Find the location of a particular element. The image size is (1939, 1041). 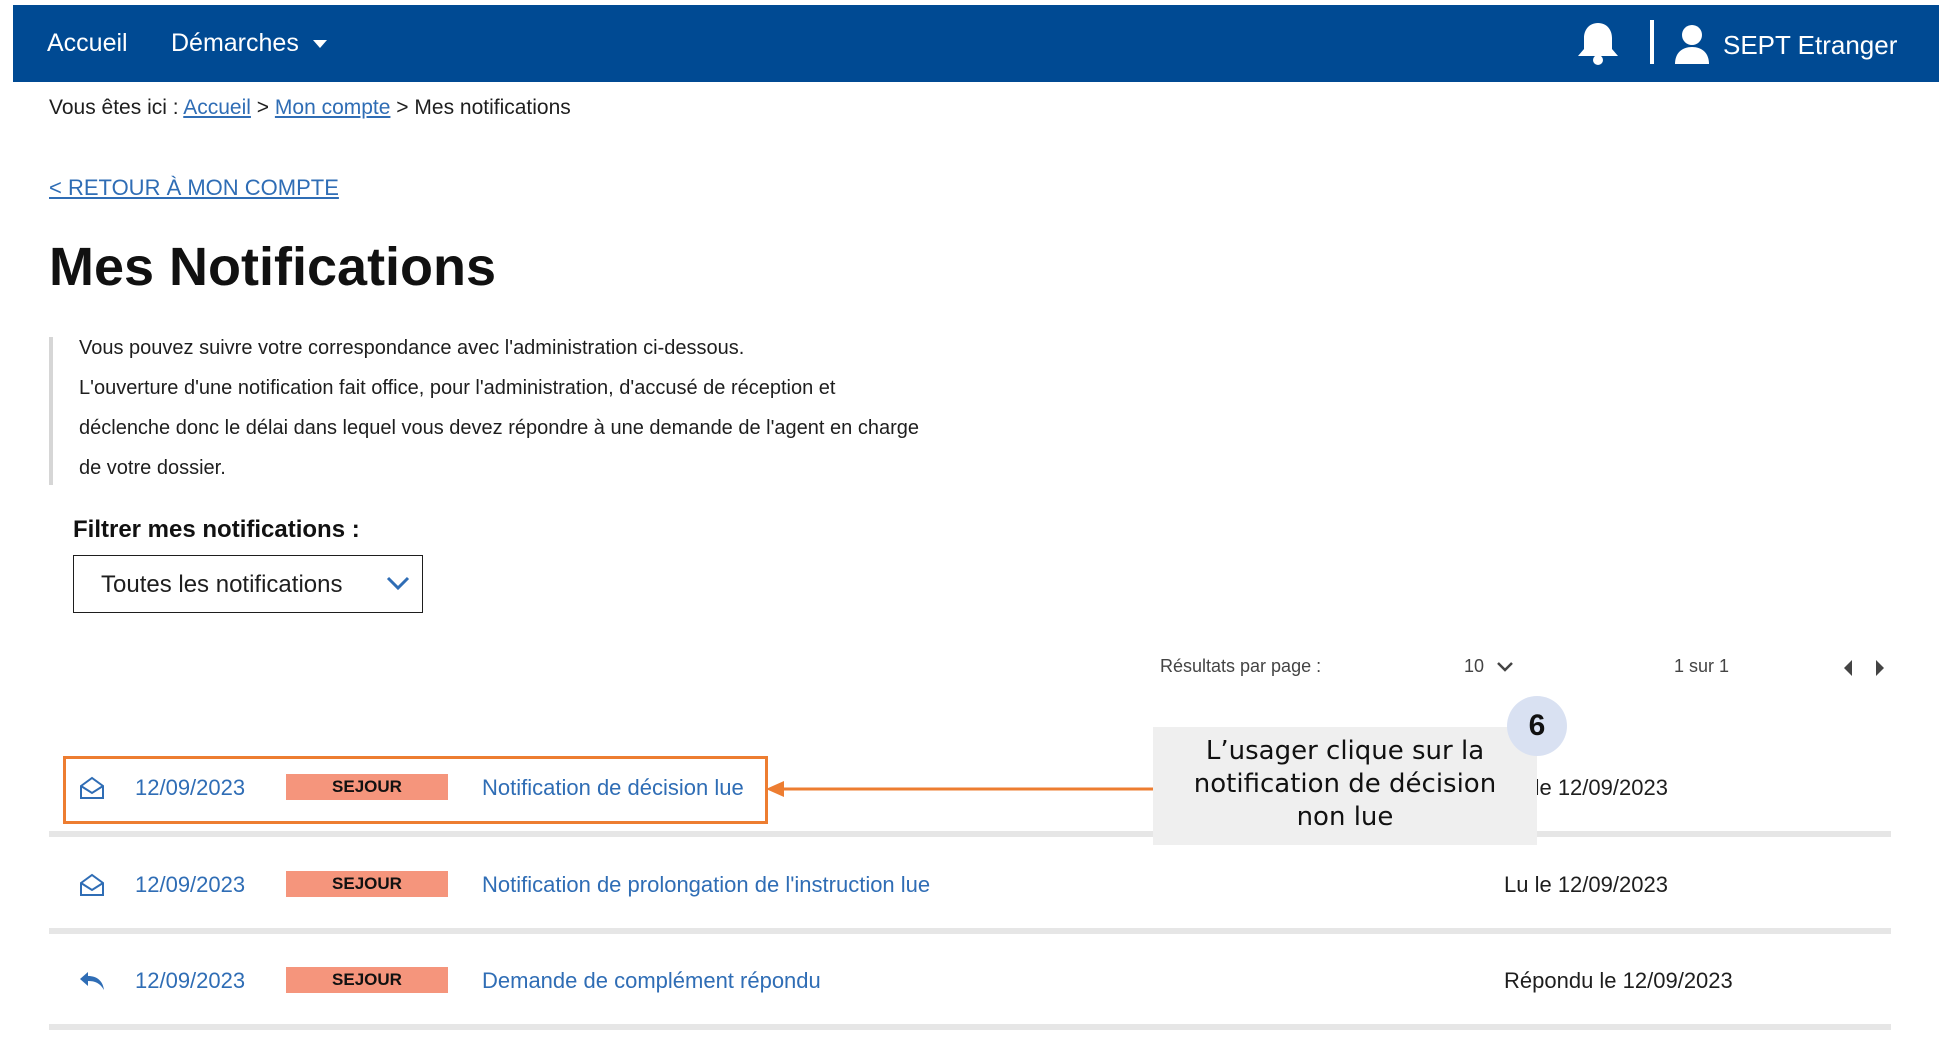

user-icon is located at coordinates (1692, 44).